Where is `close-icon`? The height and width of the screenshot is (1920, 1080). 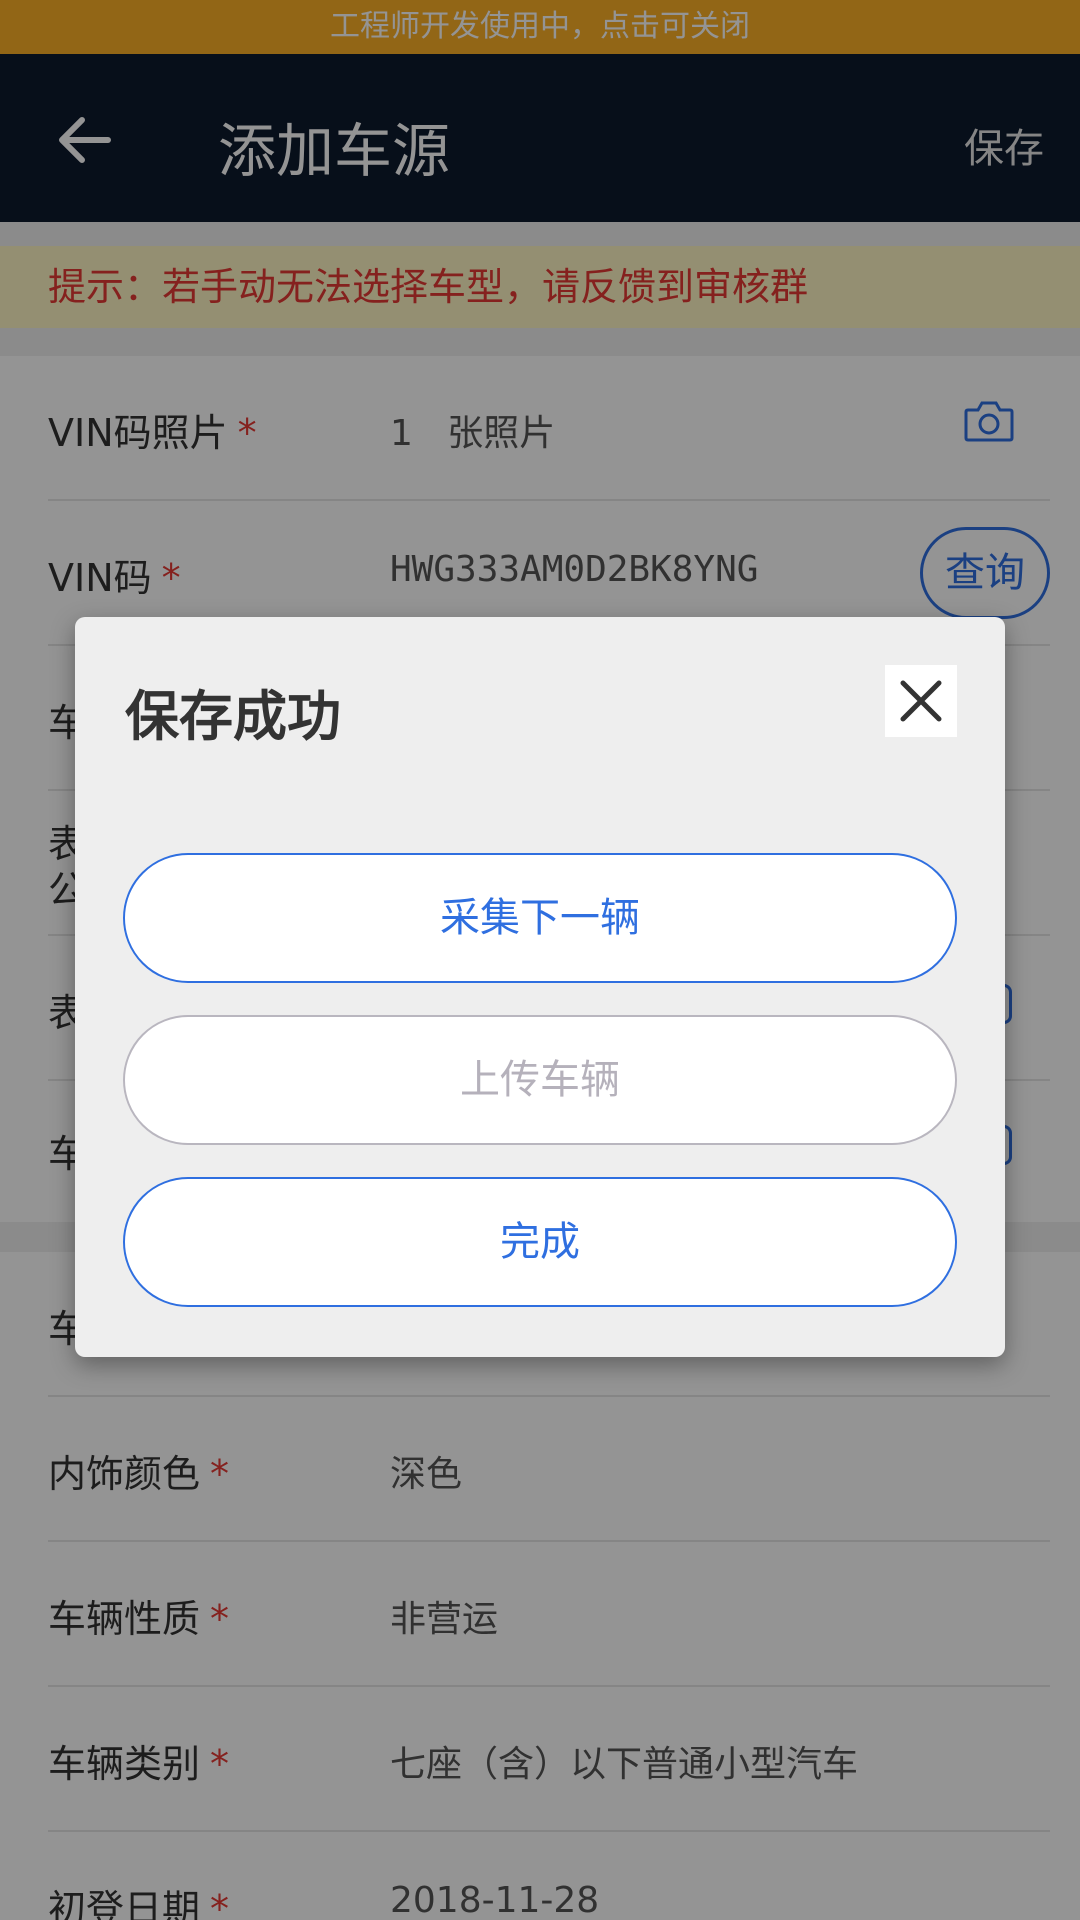 close-icon is located at coordinates (921, 701).